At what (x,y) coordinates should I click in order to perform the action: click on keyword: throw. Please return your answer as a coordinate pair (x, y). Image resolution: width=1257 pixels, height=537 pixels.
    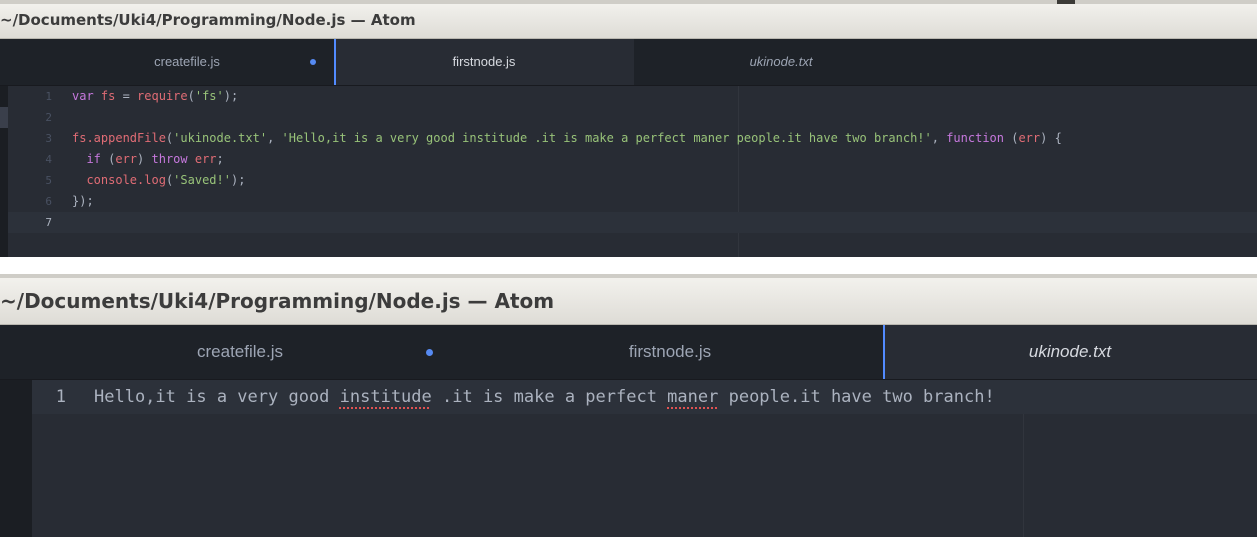
    Looking at the image, I should click on (169, 159).